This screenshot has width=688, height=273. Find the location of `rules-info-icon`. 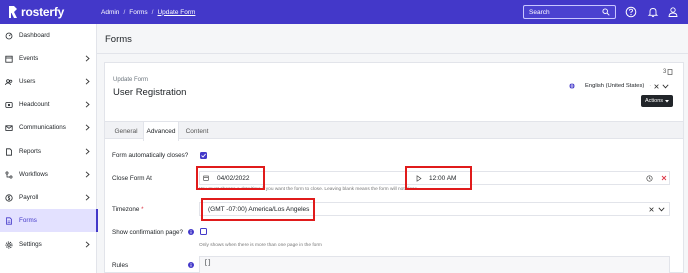

rules-info-icon is located at coordinates (191, 265).